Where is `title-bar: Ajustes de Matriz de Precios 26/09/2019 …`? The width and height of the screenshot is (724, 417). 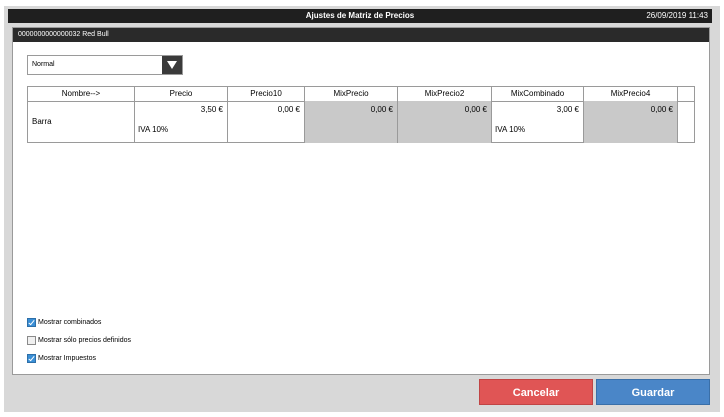 title-bar: Ajustes de Matriz de Precios 26/09/2019 … is located at coordinates (360, 16).